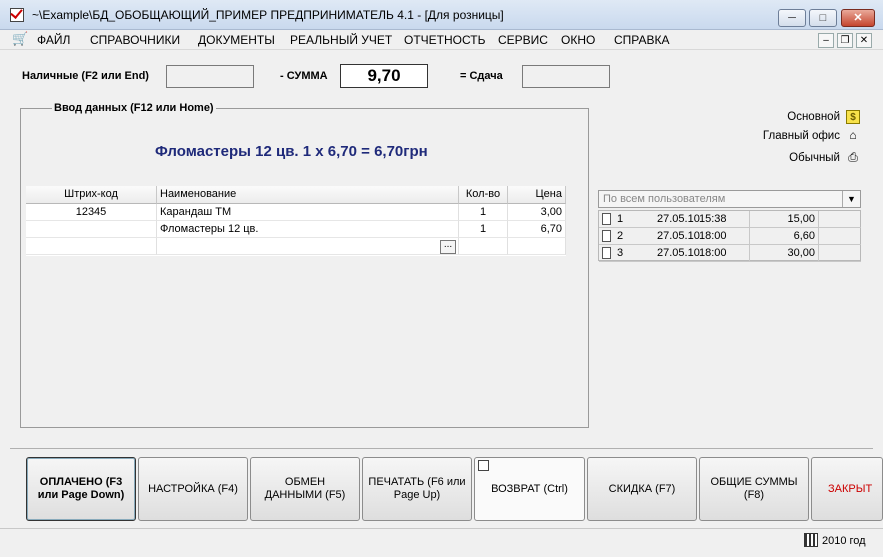 The image size is (883, 557). What do you see at coordinates (529, 489) in the screenshot?
I see `return-button: ВОЗВРАТ (Ctrl)` at bounding box center [529, 489].